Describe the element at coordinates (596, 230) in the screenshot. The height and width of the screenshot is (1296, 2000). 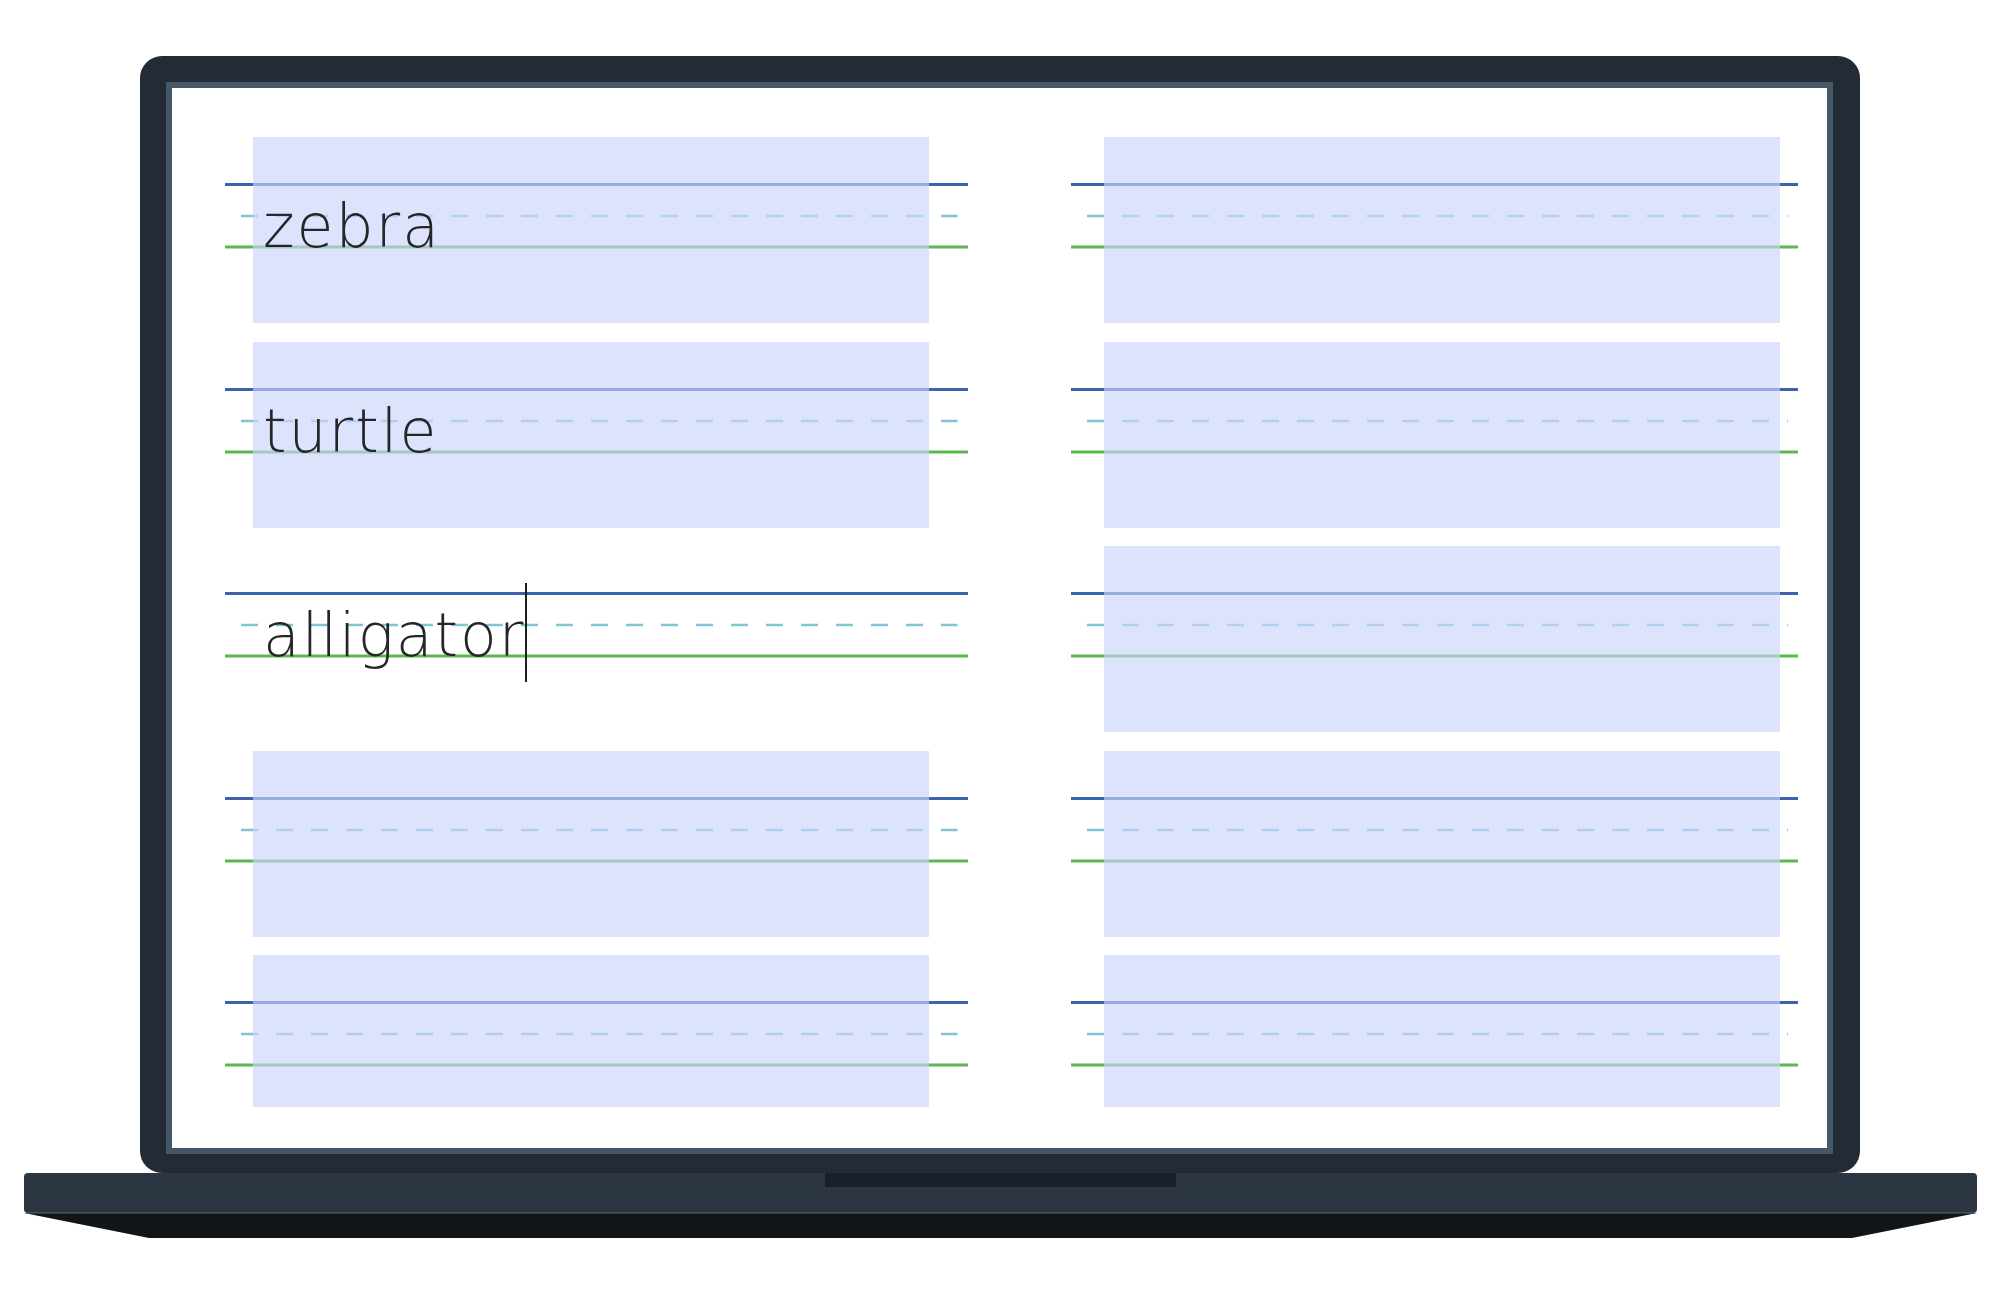
I see `writing-line: zebra` at that location.